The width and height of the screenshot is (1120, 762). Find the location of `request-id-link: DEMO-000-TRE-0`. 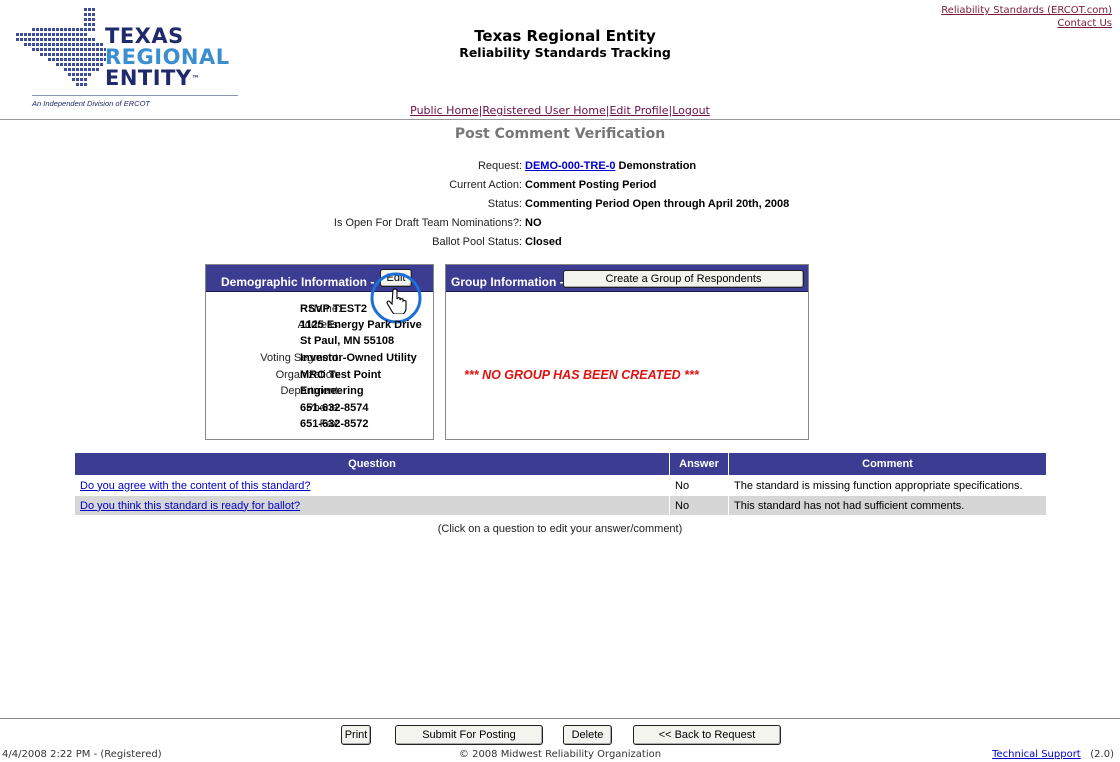

request-id-link: DEMO-000-TRE-0 is located at coordinates (570, 166).